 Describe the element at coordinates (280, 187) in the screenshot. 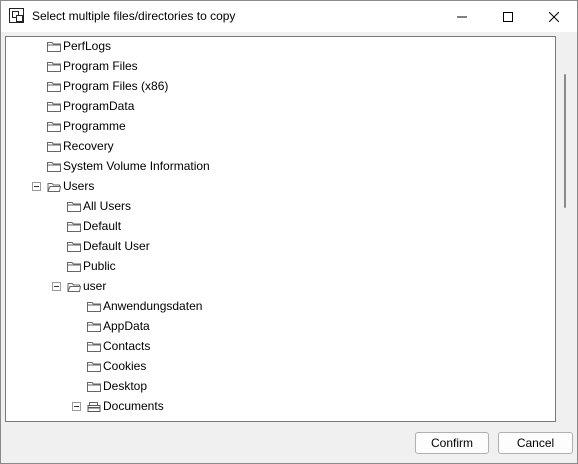

I see `tree-item: Users` at that location.